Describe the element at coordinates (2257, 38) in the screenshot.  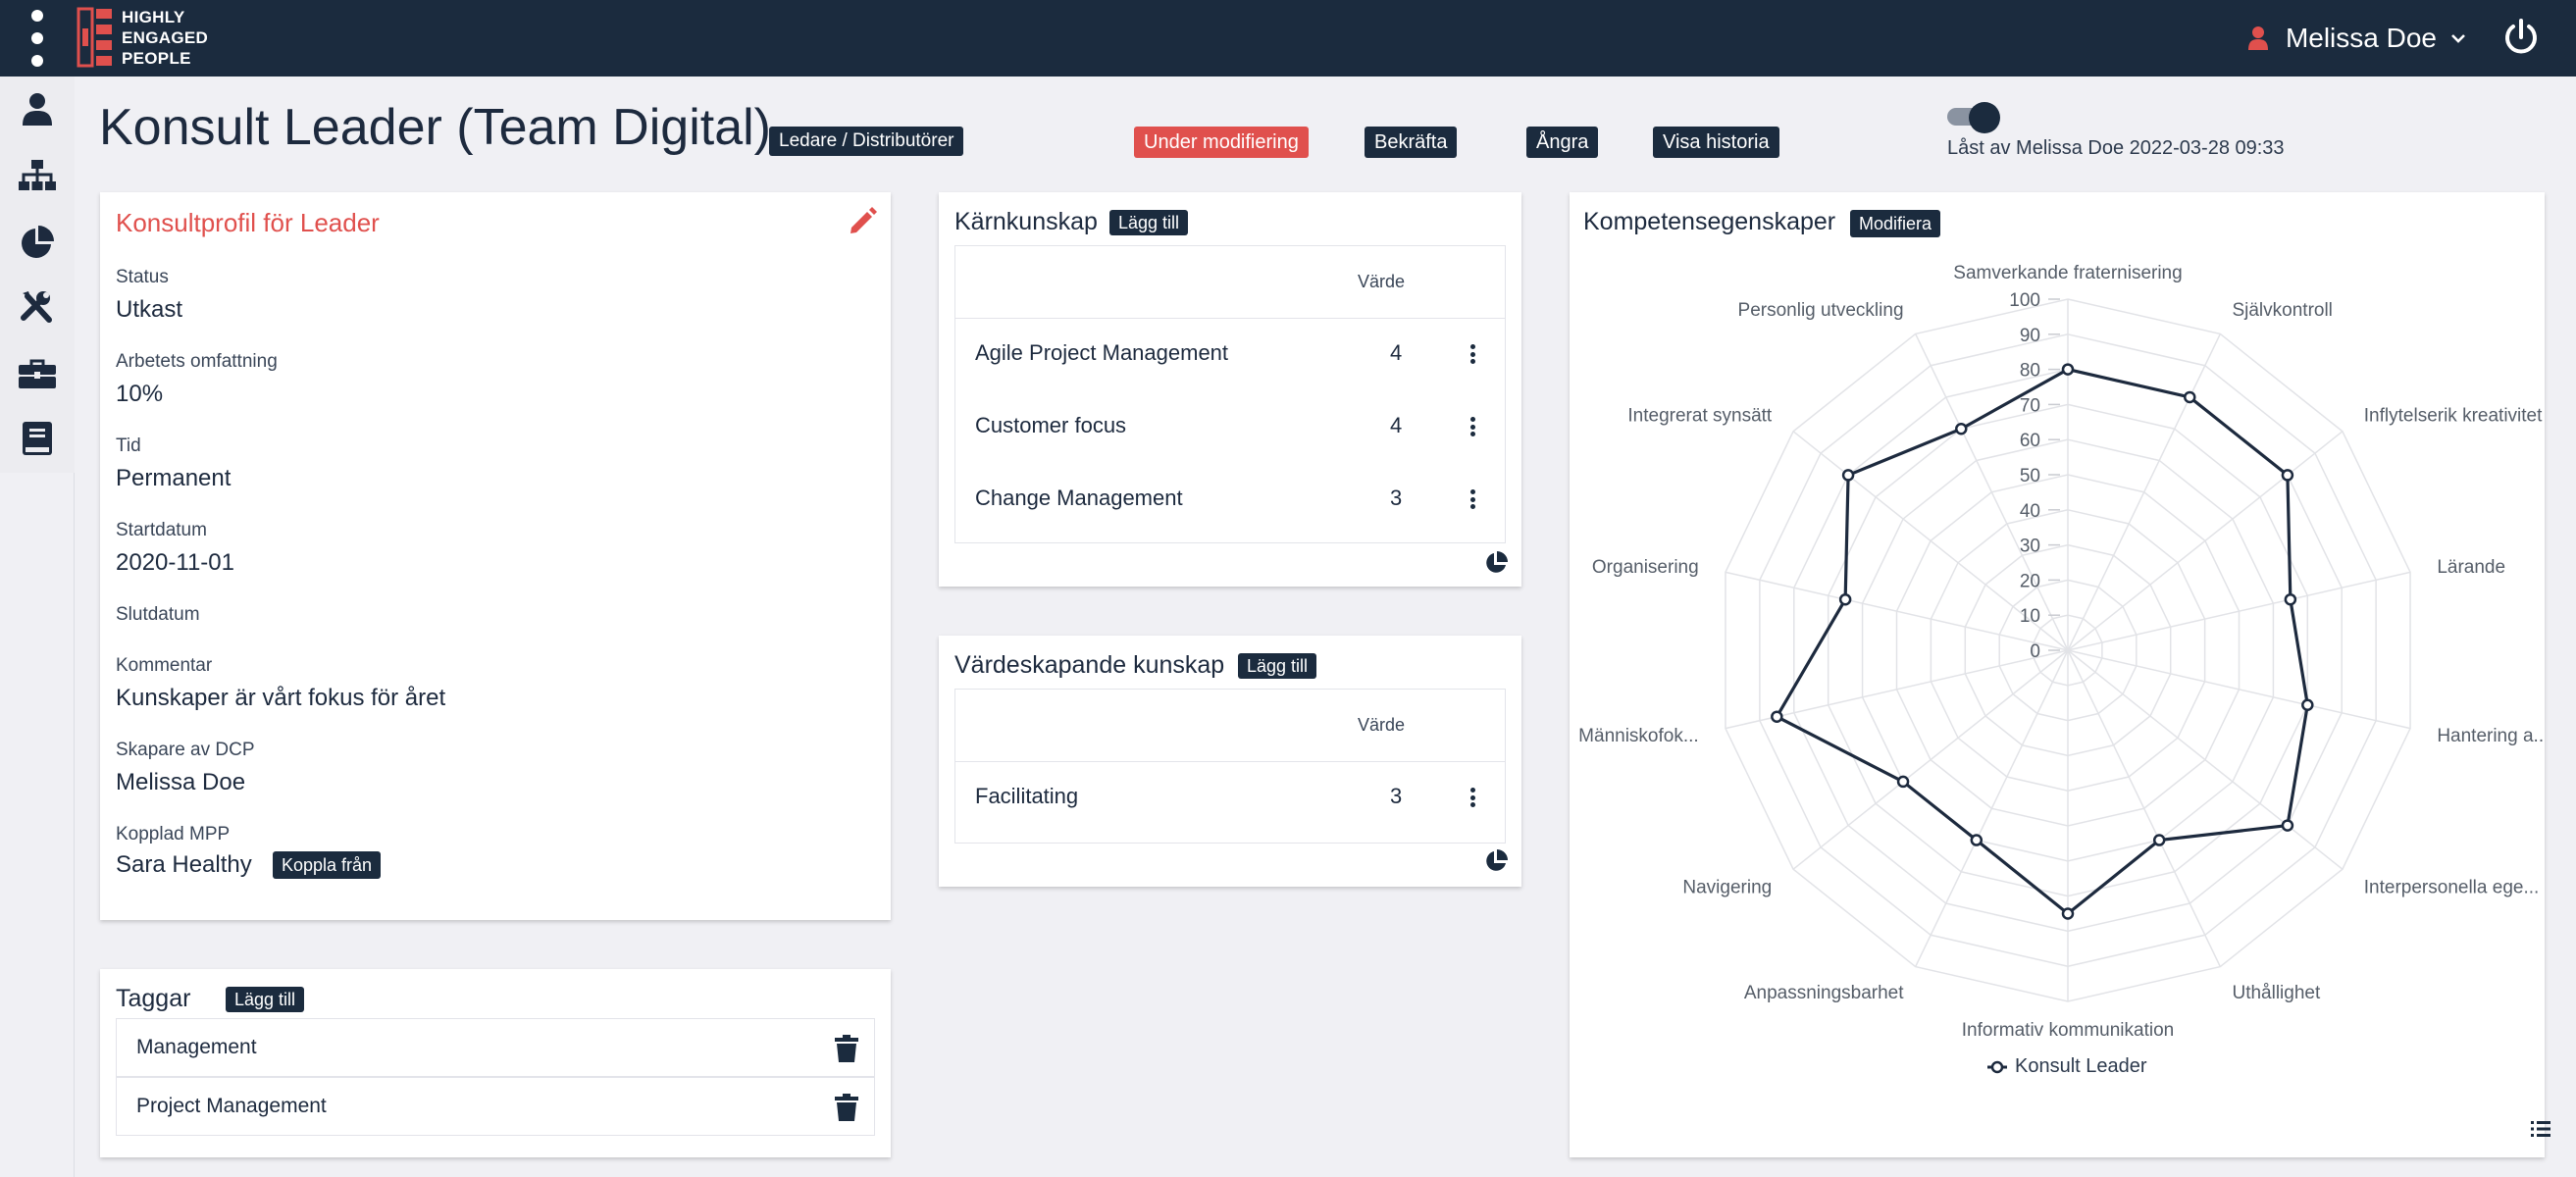
I see `user-icon` at that location.